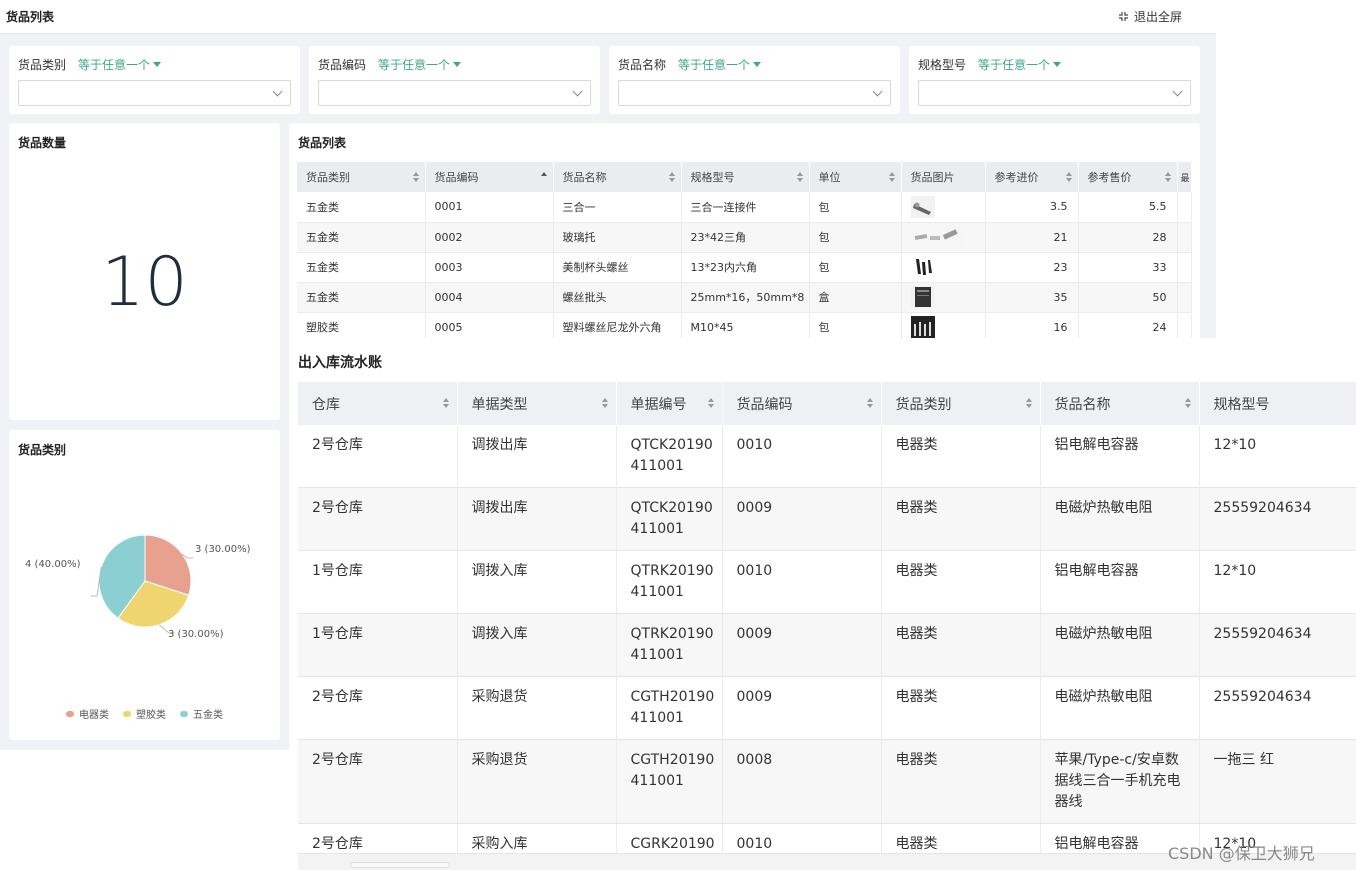 This screenshot has width=1356, height=870. Describe the element at coordinates (378, 403) in the screenshot. I see `column-header: 仓库` at that location.